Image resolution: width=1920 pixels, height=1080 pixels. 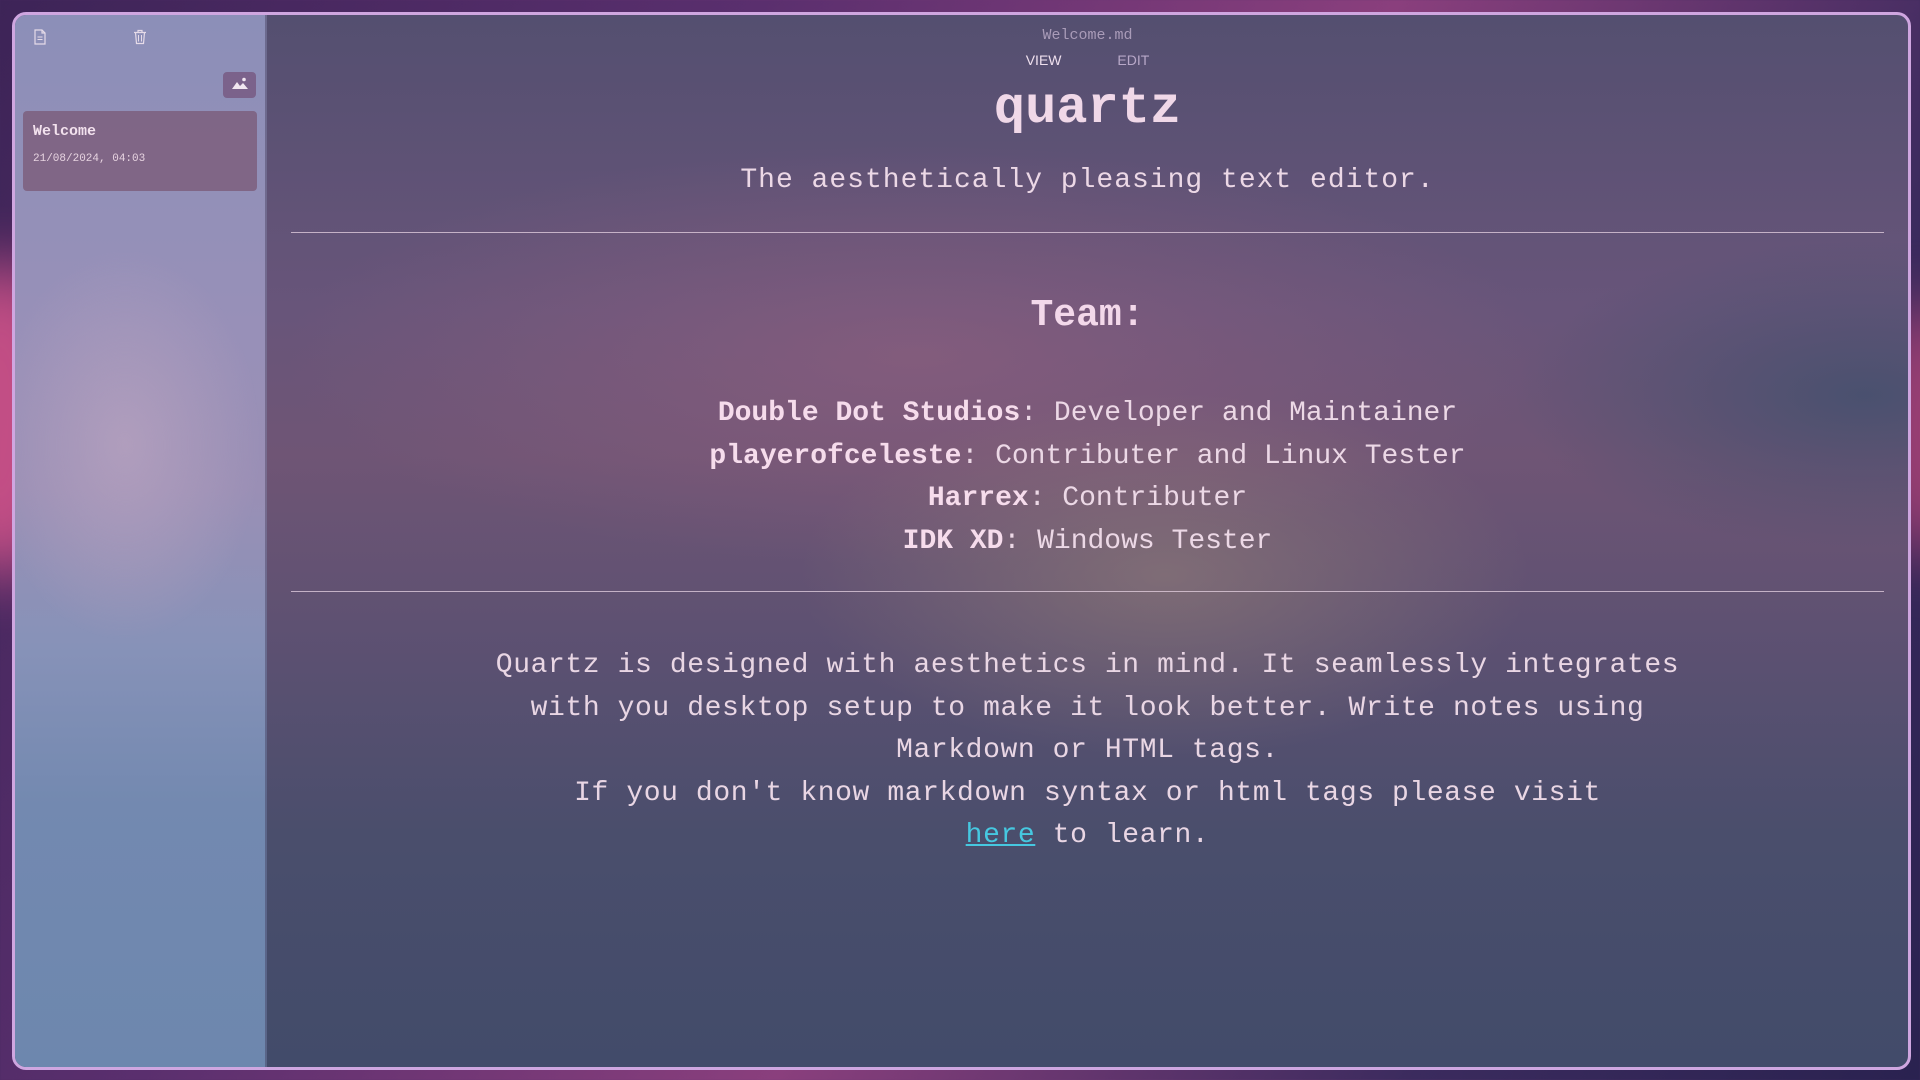 What do you see at coordinates (140, 37) in the screenshot?
I see `trash-icon` at bounding box center [140, 37].